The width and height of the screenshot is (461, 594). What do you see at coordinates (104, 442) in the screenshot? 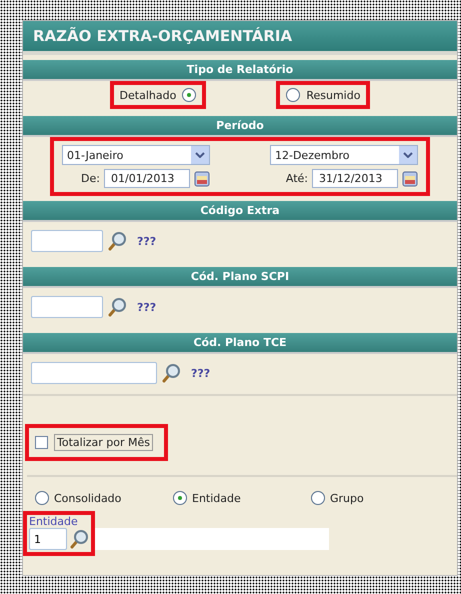
I see `checkbox-label: Totalizar por Mês` at bounding box center [104, 442].